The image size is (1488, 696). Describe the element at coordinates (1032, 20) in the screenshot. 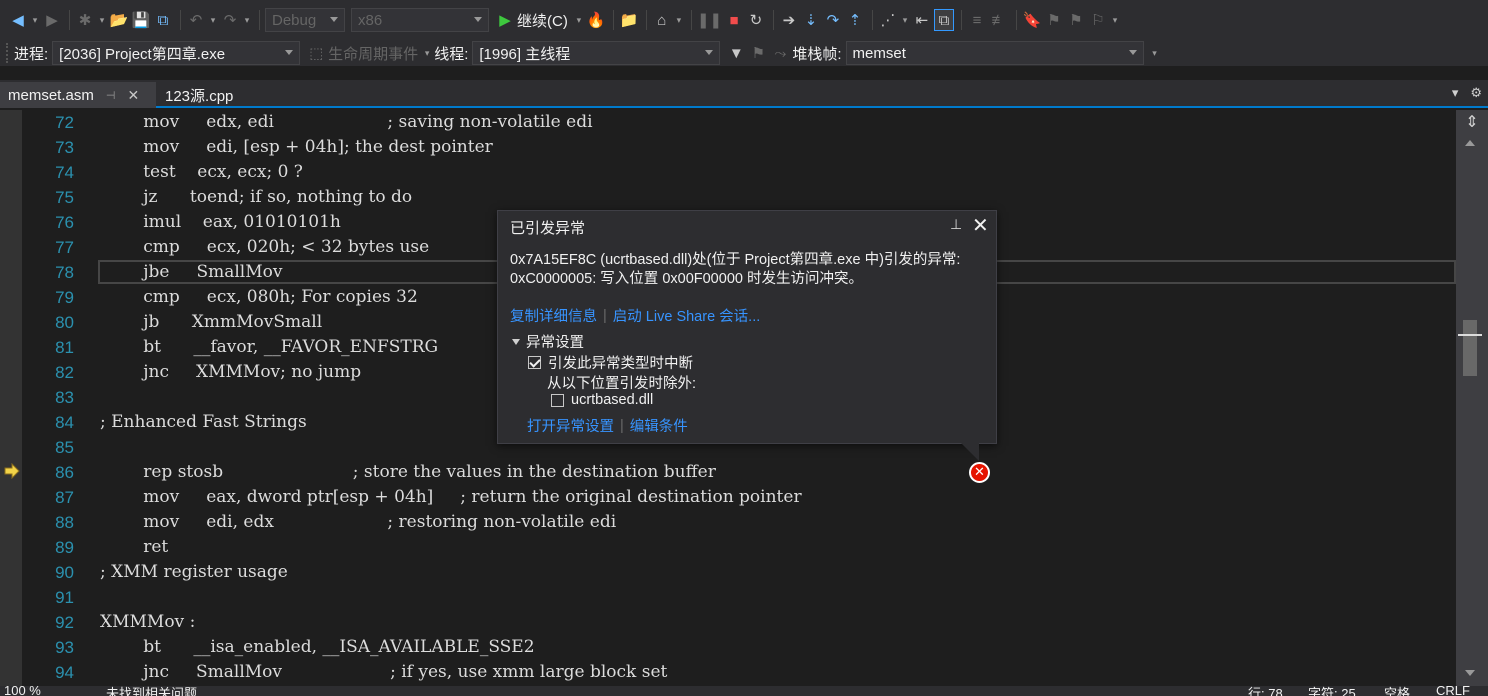

I see `bookmark-icon: 🔖` at that location.